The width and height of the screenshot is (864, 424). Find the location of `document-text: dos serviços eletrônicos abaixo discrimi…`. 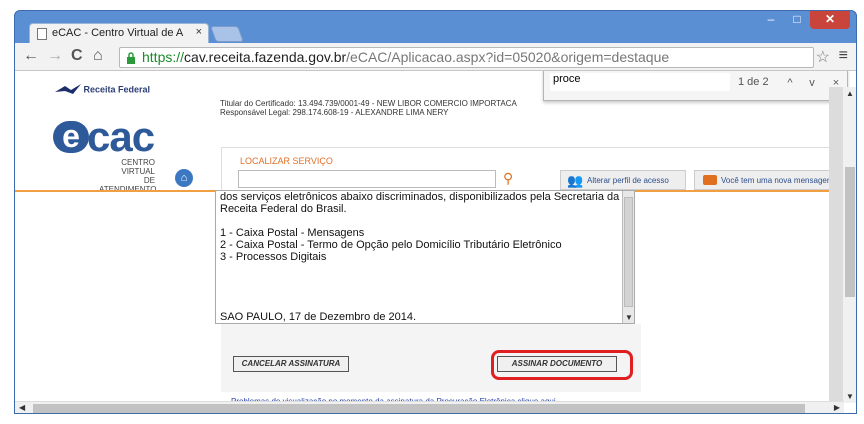

document-text: dos serviços eletrônicos abaixo discrimi… is located at coordinates (420, 257).